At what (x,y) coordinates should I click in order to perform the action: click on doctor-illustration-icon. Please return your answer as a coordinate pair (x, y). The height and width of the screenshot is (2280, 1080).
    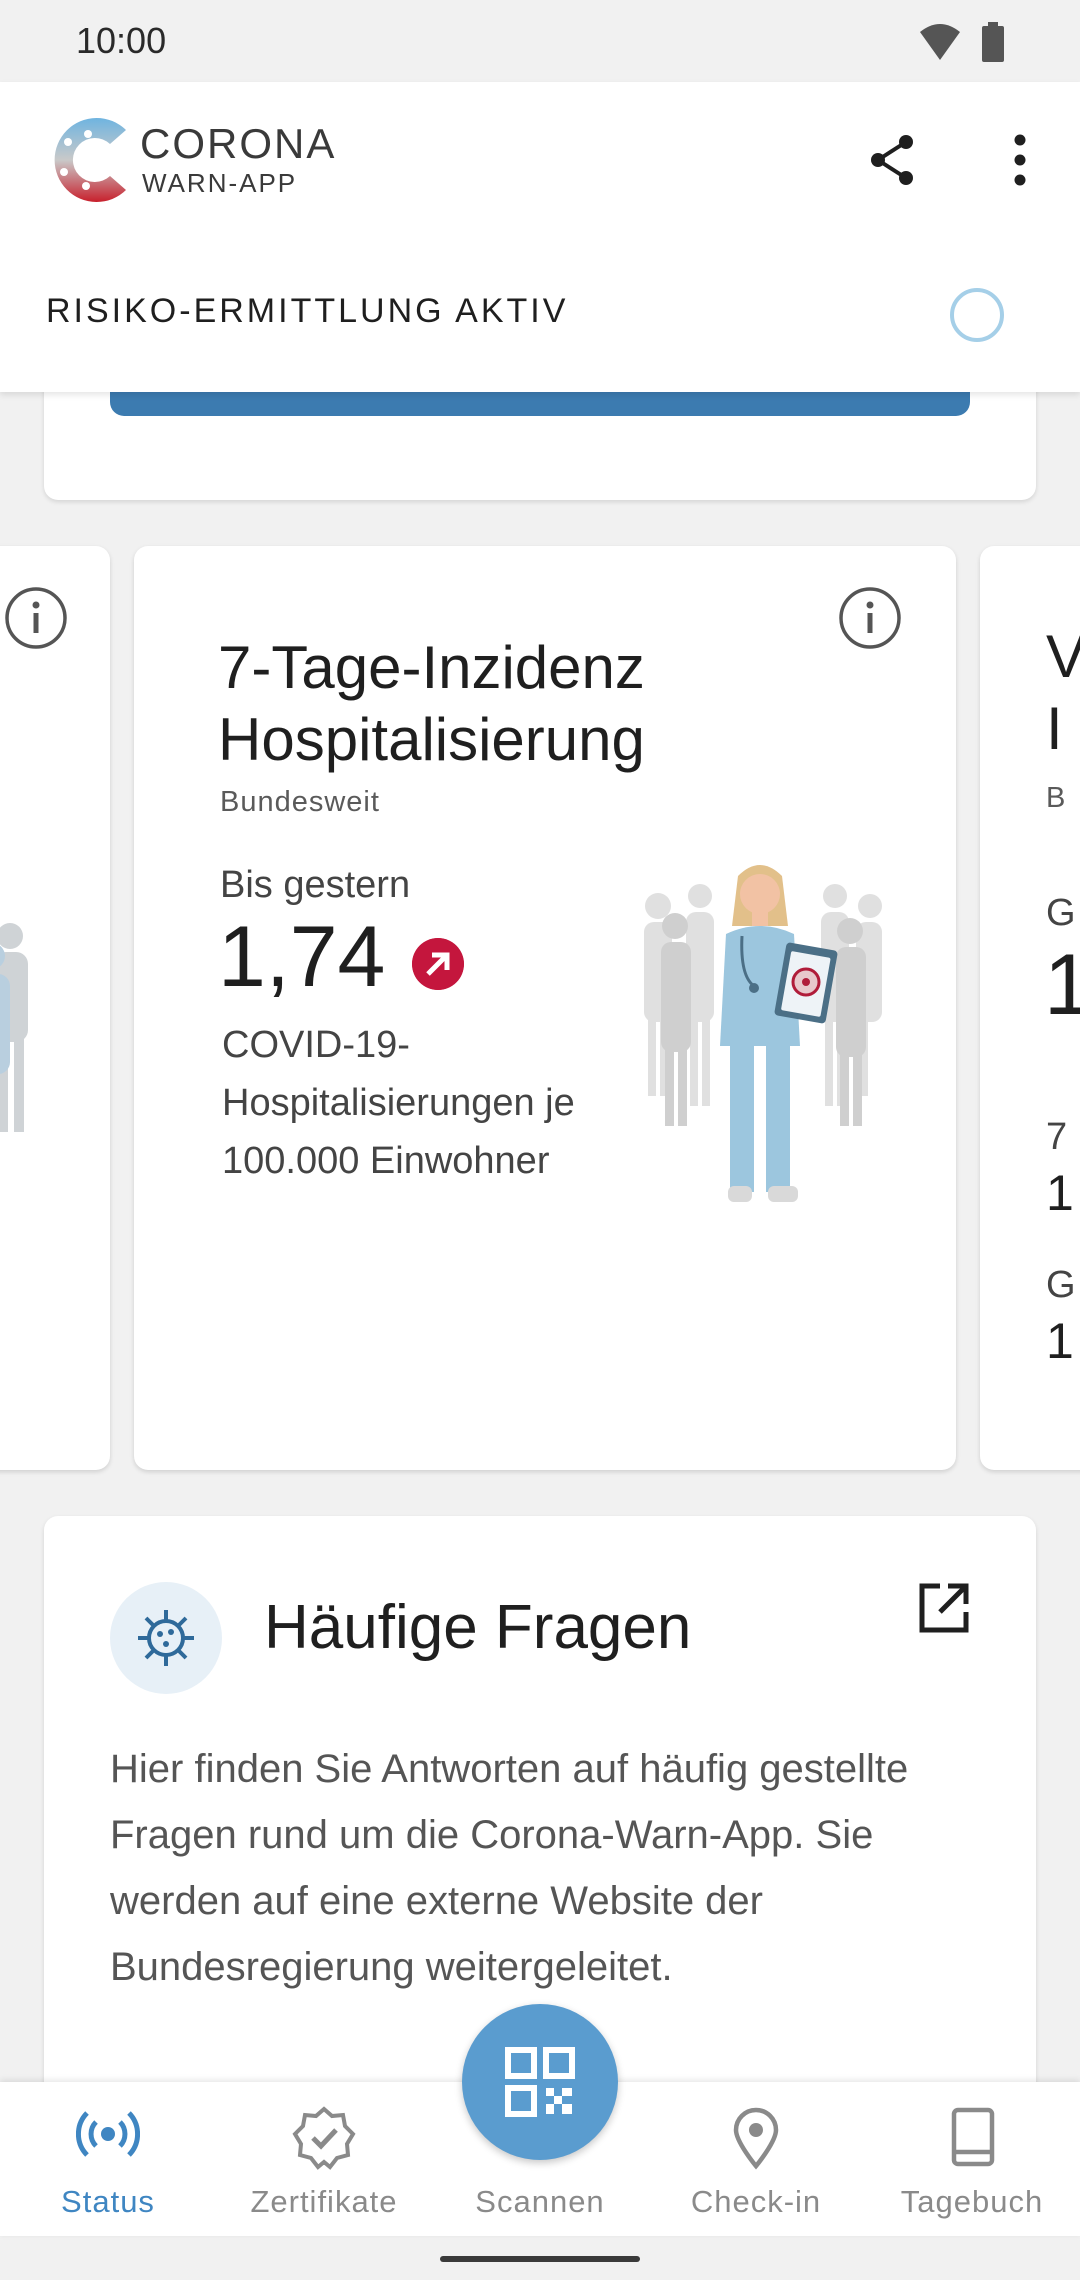
    Looking at the image, I should click on (763, 1033).